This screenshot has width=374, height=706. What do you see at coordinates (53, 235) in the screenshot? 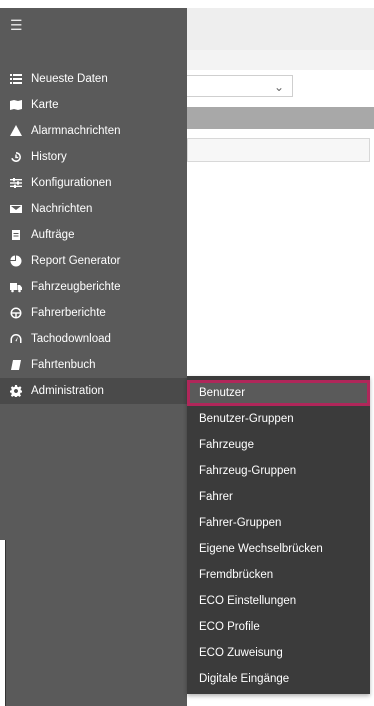
I see `sidebar-item-label: Aufträge` at bounding box center [53, 235].